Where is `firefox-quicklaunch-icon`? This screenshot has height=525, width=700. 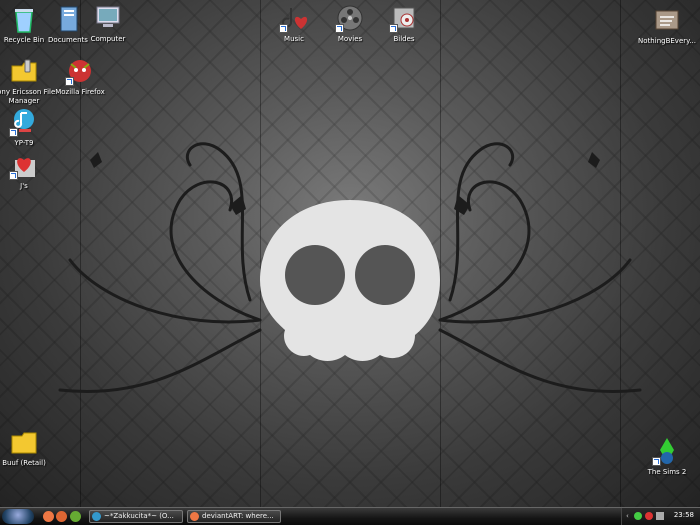
firefox-quicklaunch-icon is located at coordinates (48, 516).